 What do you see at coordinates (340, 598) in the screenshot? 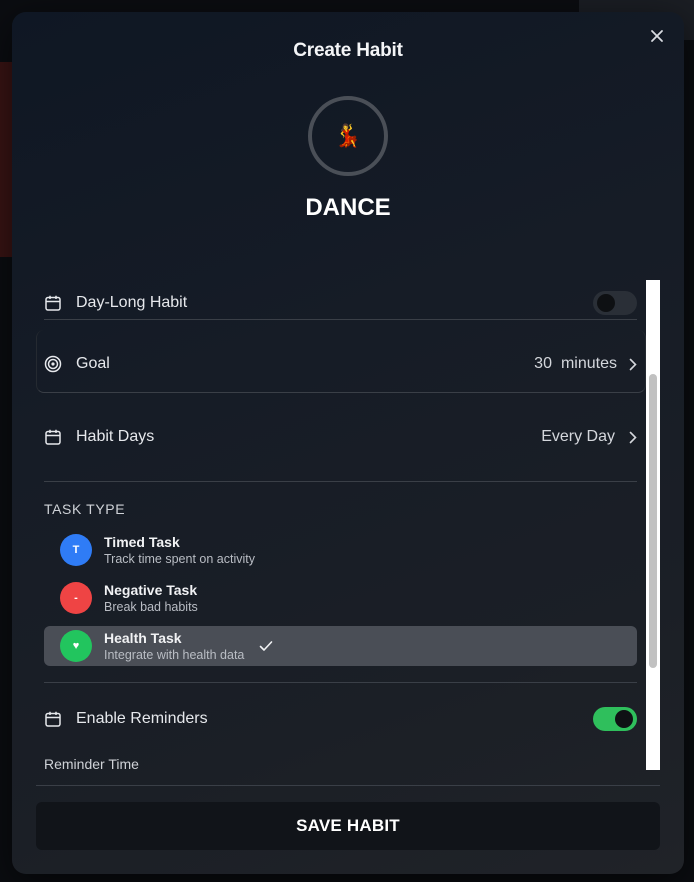
I see `task-option-negative: - Negative Task Break bad habits` at bounding box center [340, 598].